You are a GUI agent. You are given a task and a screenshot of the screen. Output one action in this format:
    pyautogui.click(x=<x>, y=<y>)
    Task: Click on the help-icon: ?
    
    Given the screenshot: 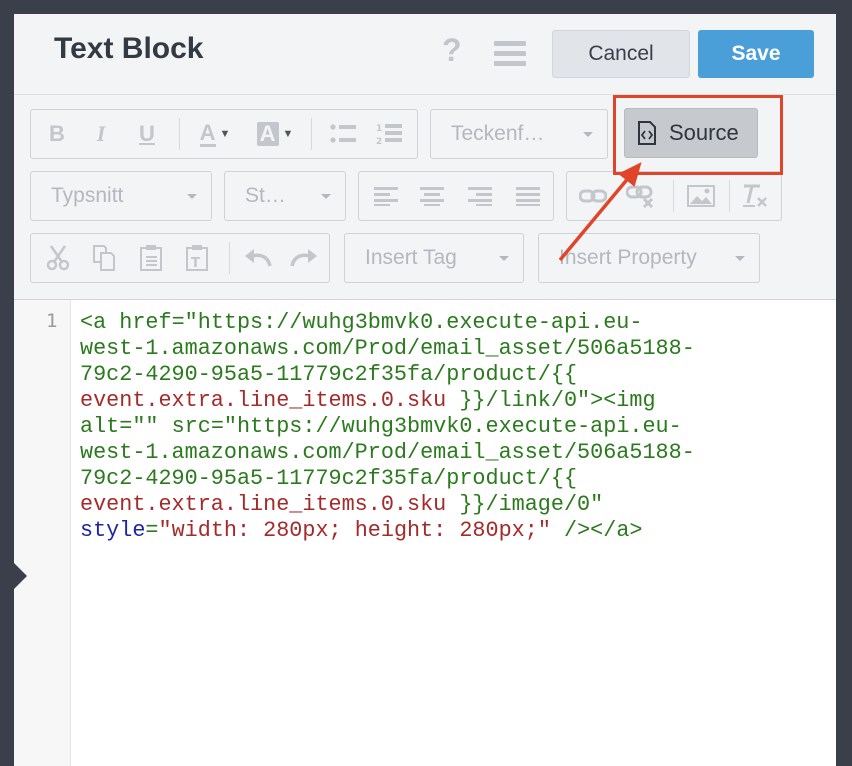 What is the action you would take?
    pyautogui.click(x=452, y=50)
    